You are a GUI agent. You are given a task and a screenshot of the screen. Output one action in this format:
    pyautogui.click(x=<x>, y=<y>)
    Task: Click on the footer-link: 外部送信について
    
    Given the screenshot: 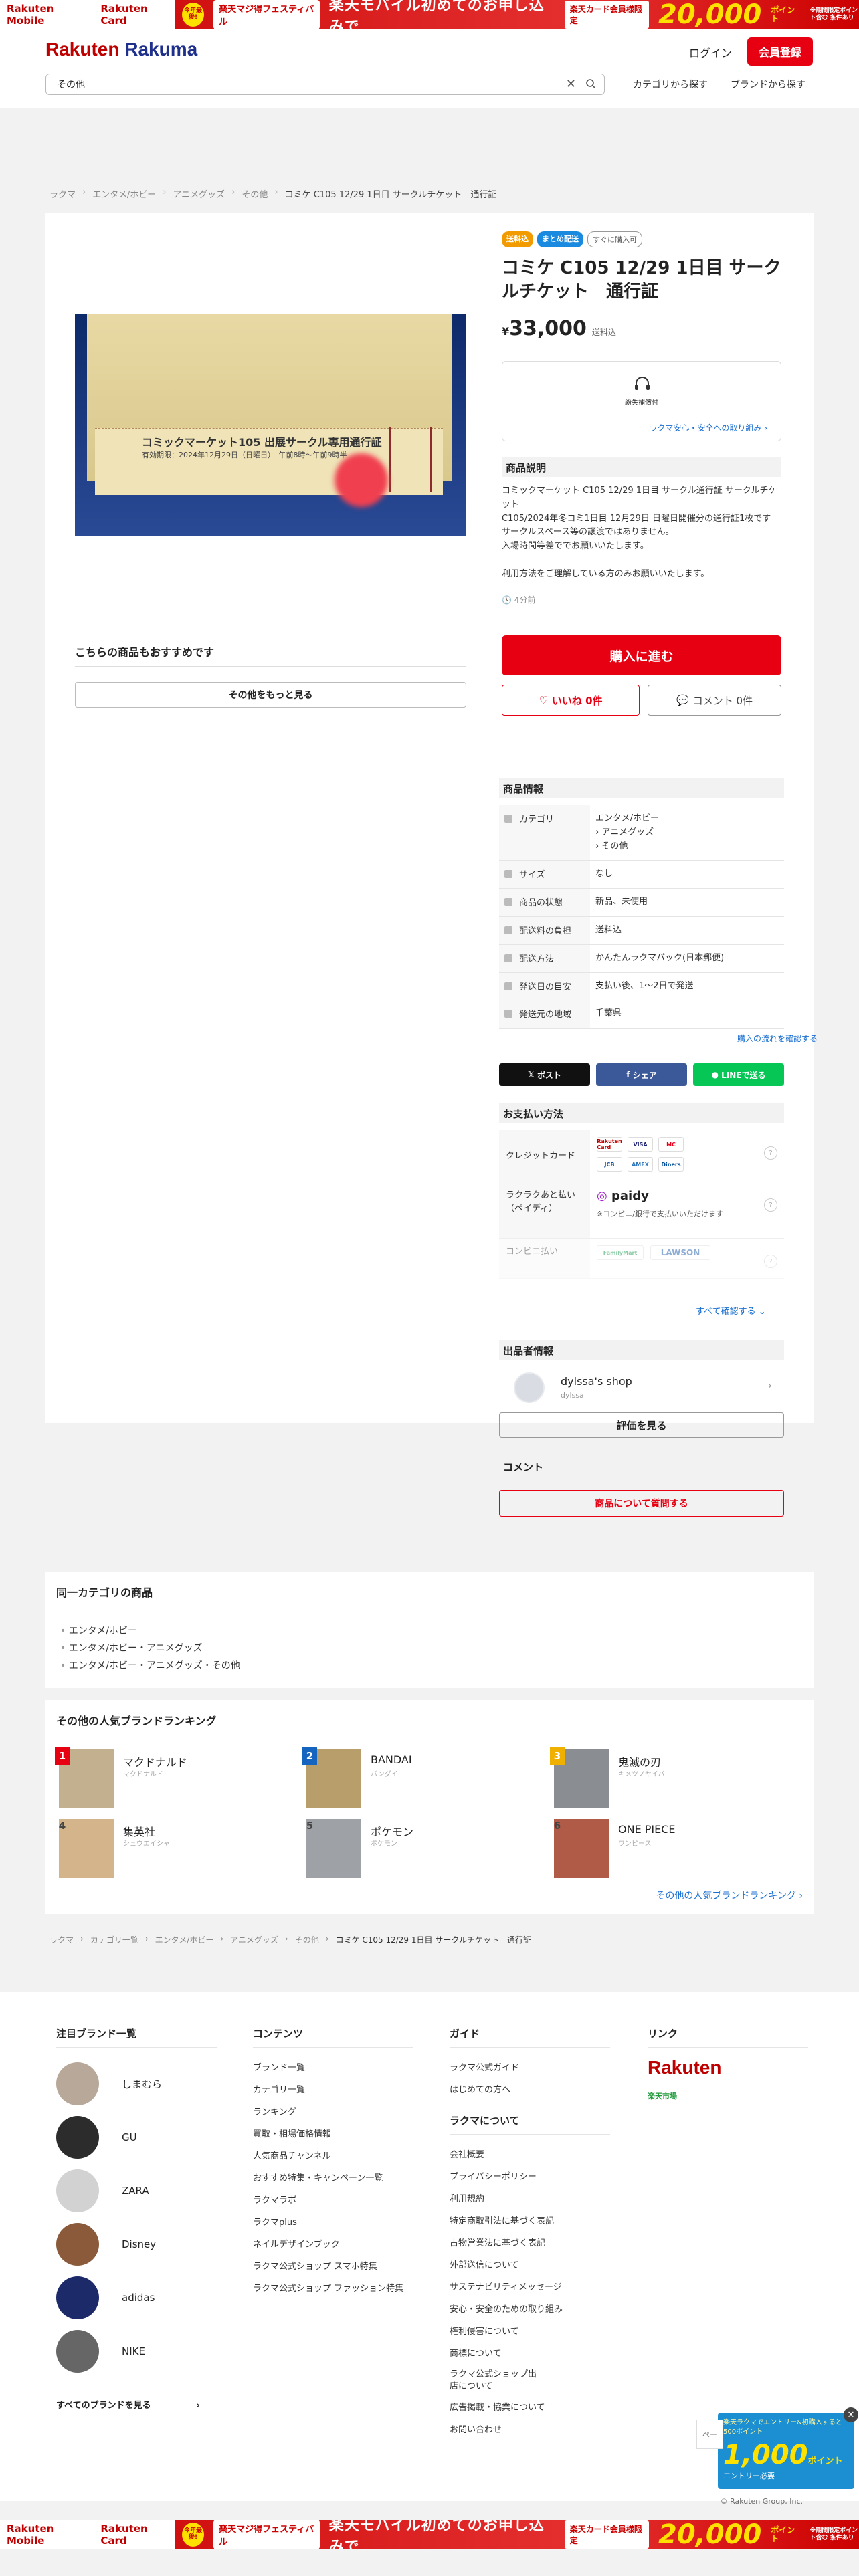 What is the action you would take?
    pyautogui.click(x=530, y=2265)
    